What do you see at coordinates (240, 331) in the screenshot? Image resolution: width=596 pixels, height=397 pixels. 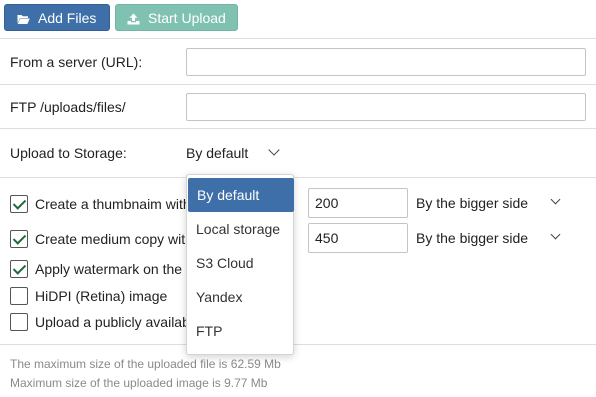 I see `storage-option-ftp: FTP` at bounding box center [240, 331].